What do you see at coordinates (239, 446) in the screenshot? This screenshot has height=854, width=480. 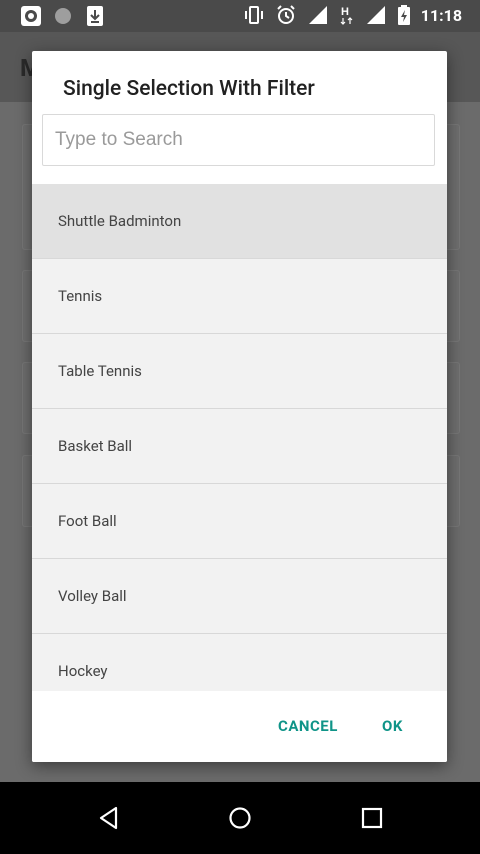 I see `list-item: Basket Ball` at bounding box center [239, 446].